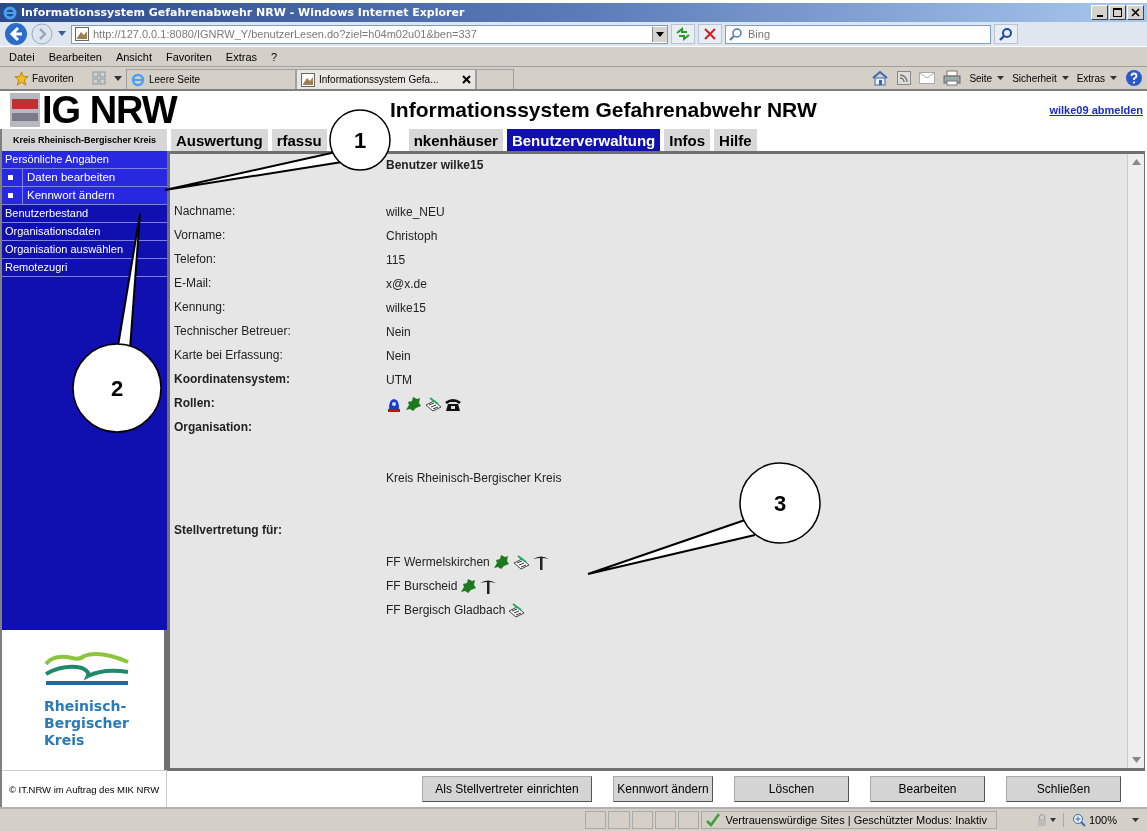  I want to click on menu-item: Favoriten, so click(189, 56).